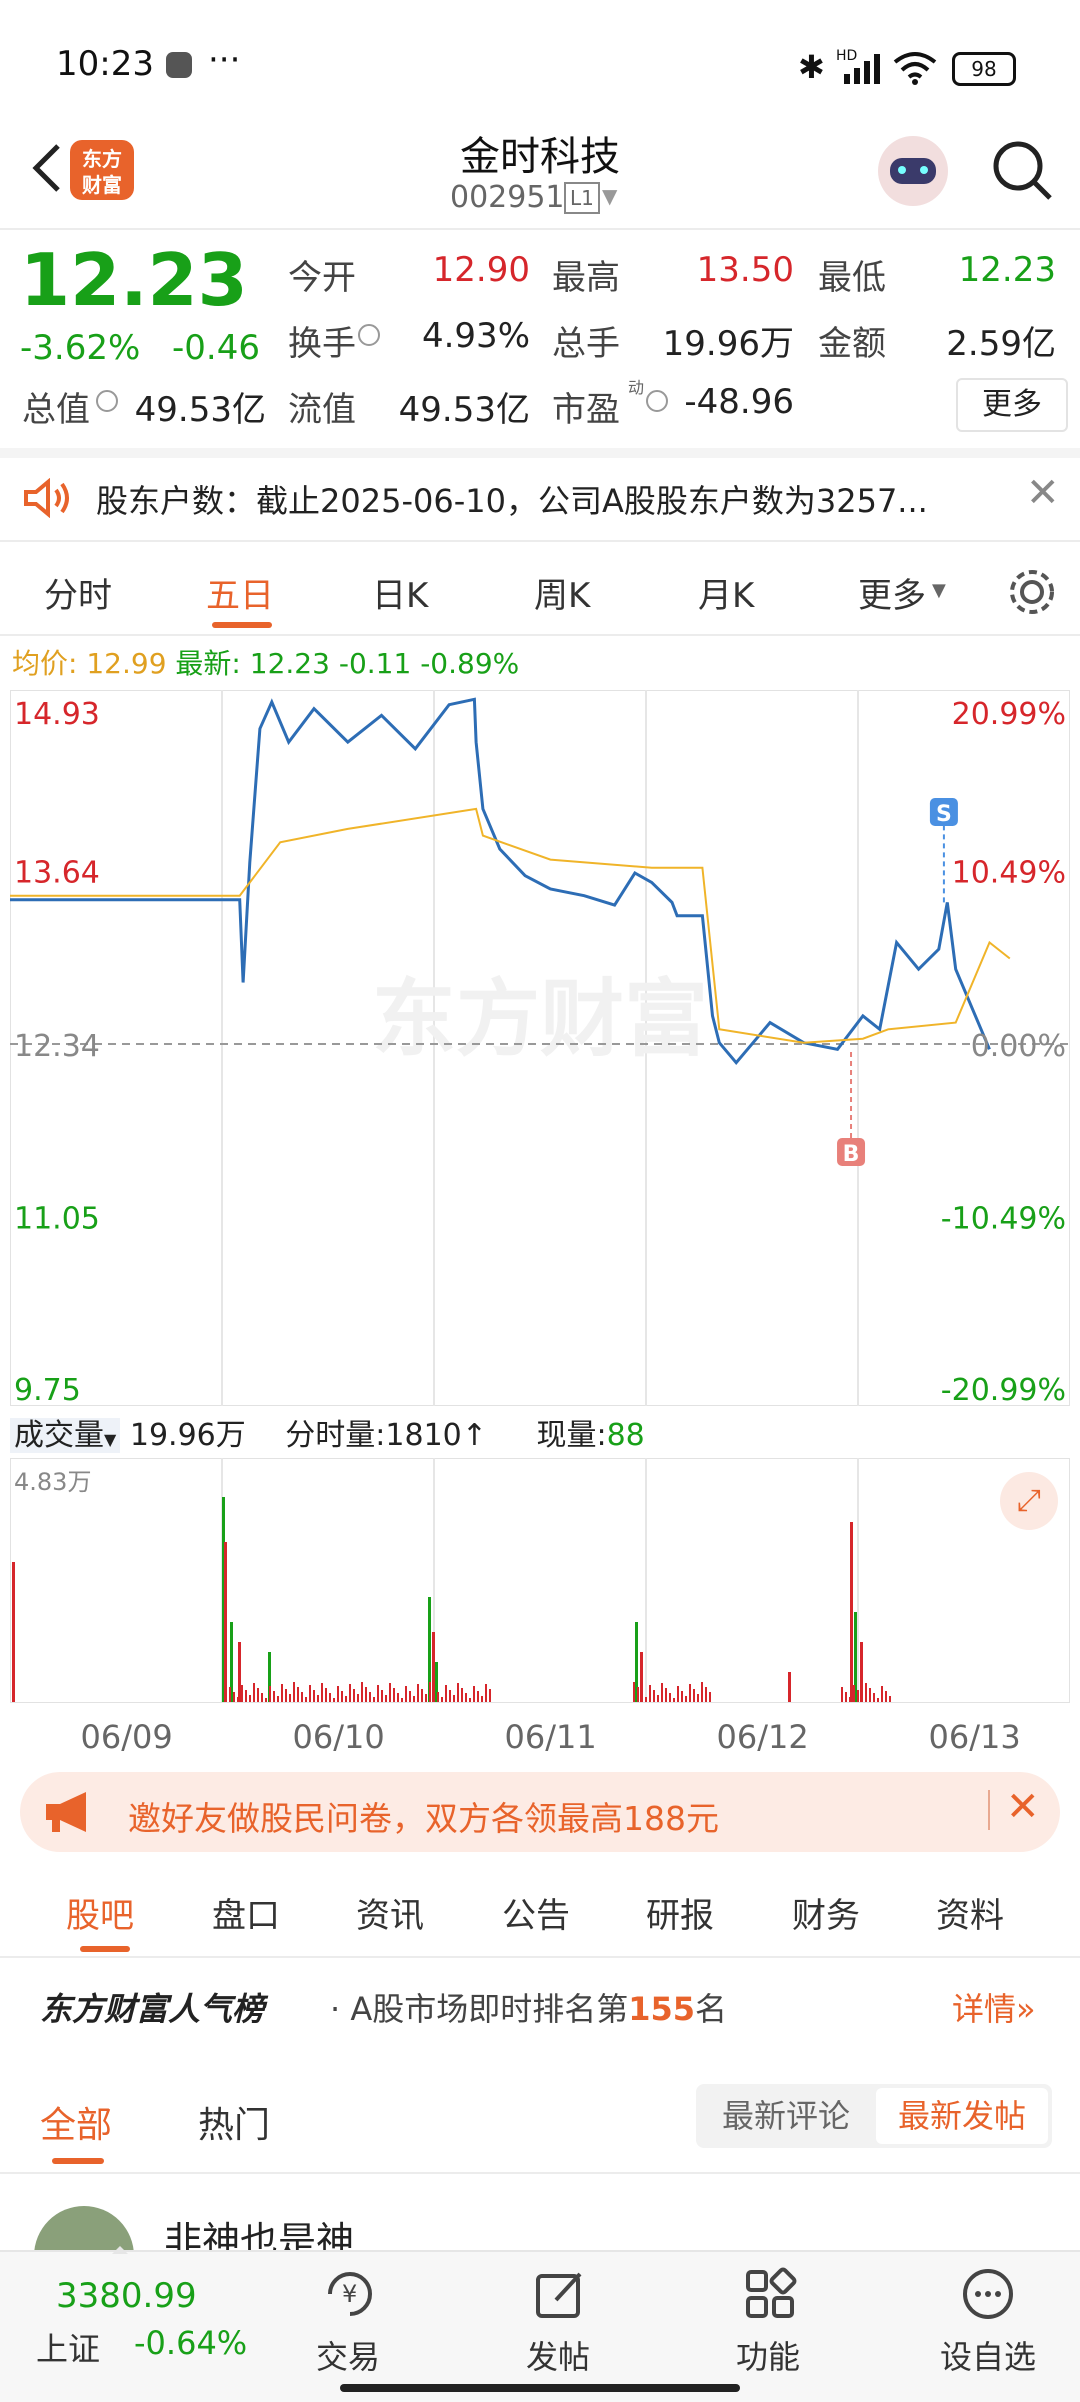 The width and height of the screenshot is (1080, 2402). Describe the element at coordinates (289, 663) in the screenshot. I see `latest-value: 12.23` at that location.